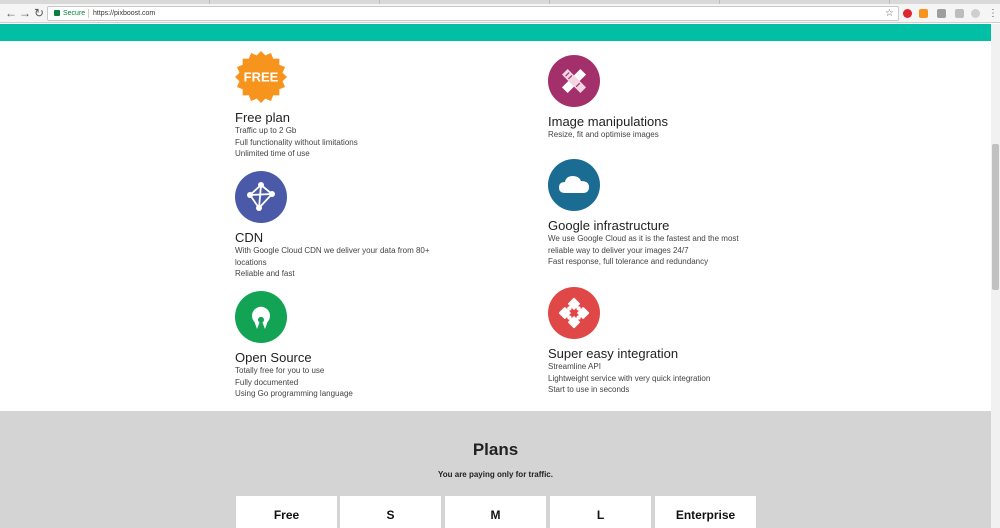 The width and height of the screenshot is (1000, 528). Describe the element at coordinates (57, 13) in the screenshot. I see `lock-icon` at that location.